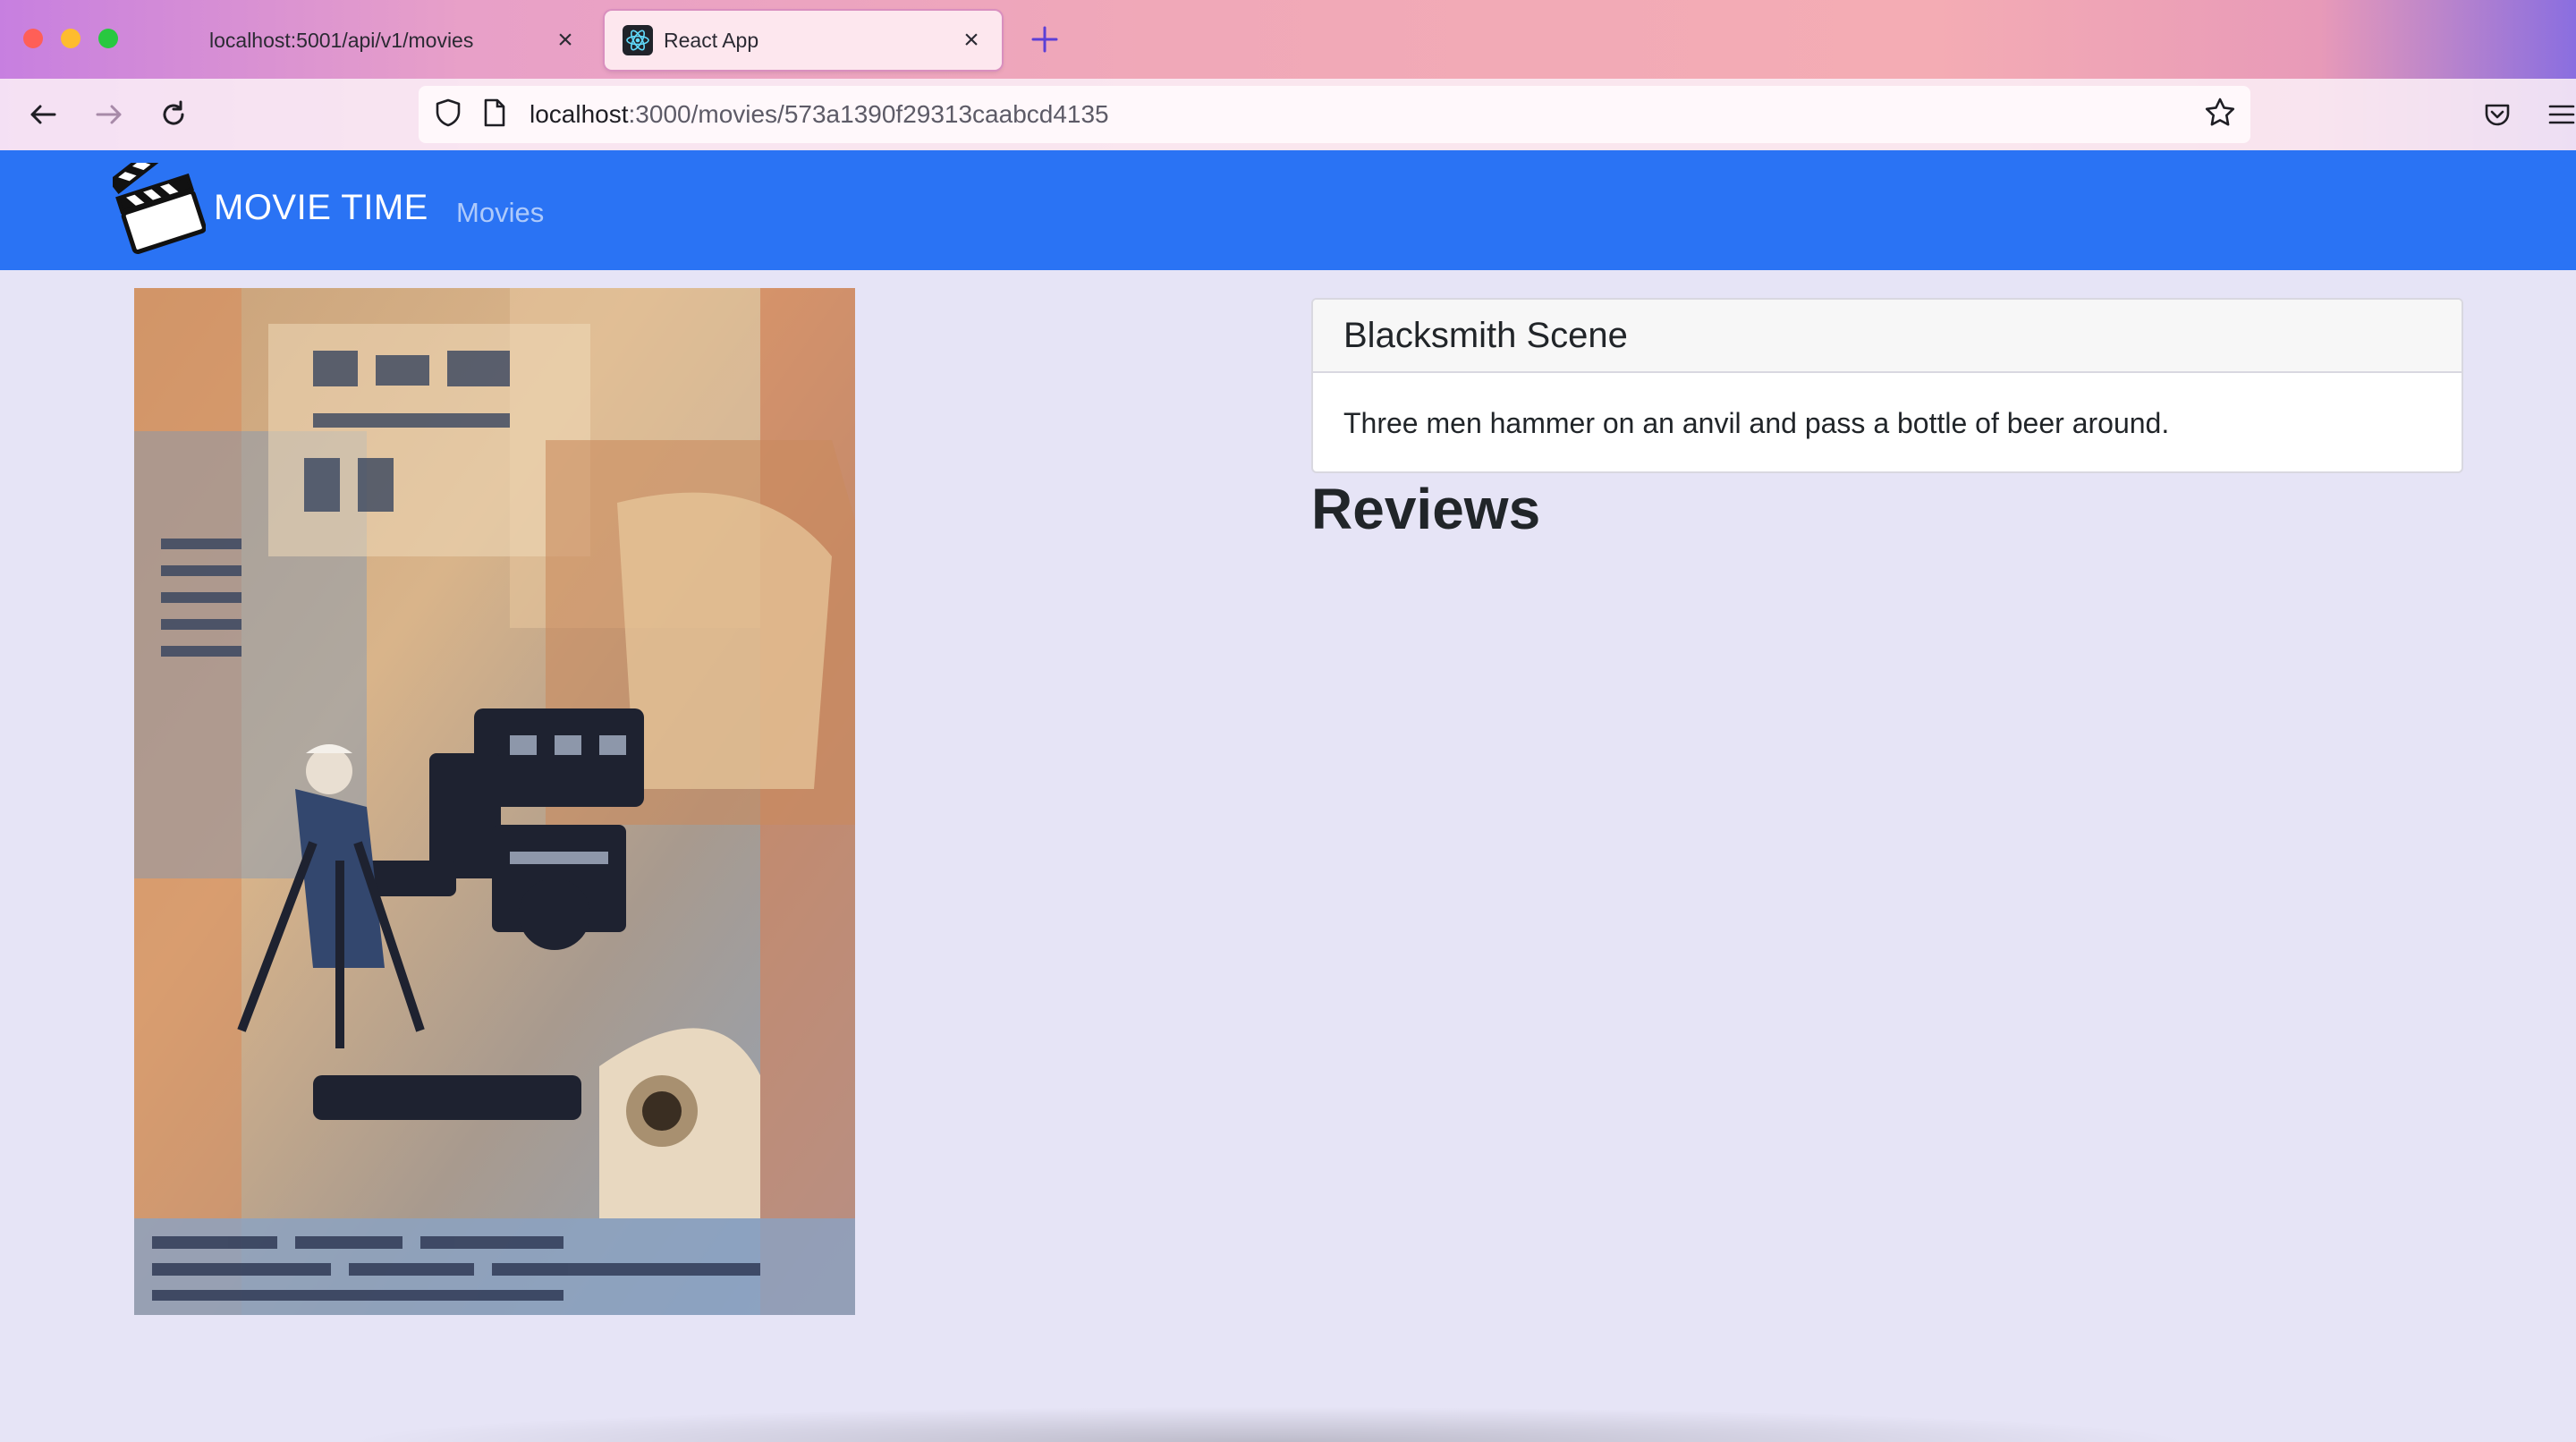  What do you see at coordinates (2220, 115) in the screenshot?
I see `star-icon` at bounding box center [2220, 115].